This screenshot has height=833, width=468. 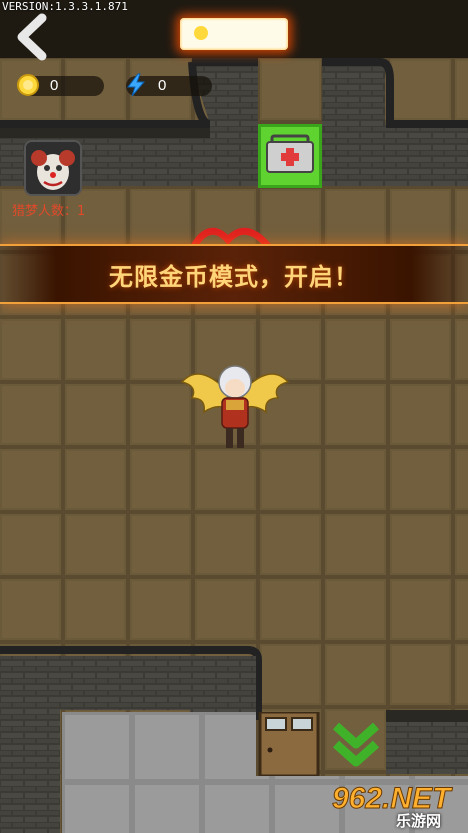 I want to click on medkit-icon, so click(x=290, y=153).